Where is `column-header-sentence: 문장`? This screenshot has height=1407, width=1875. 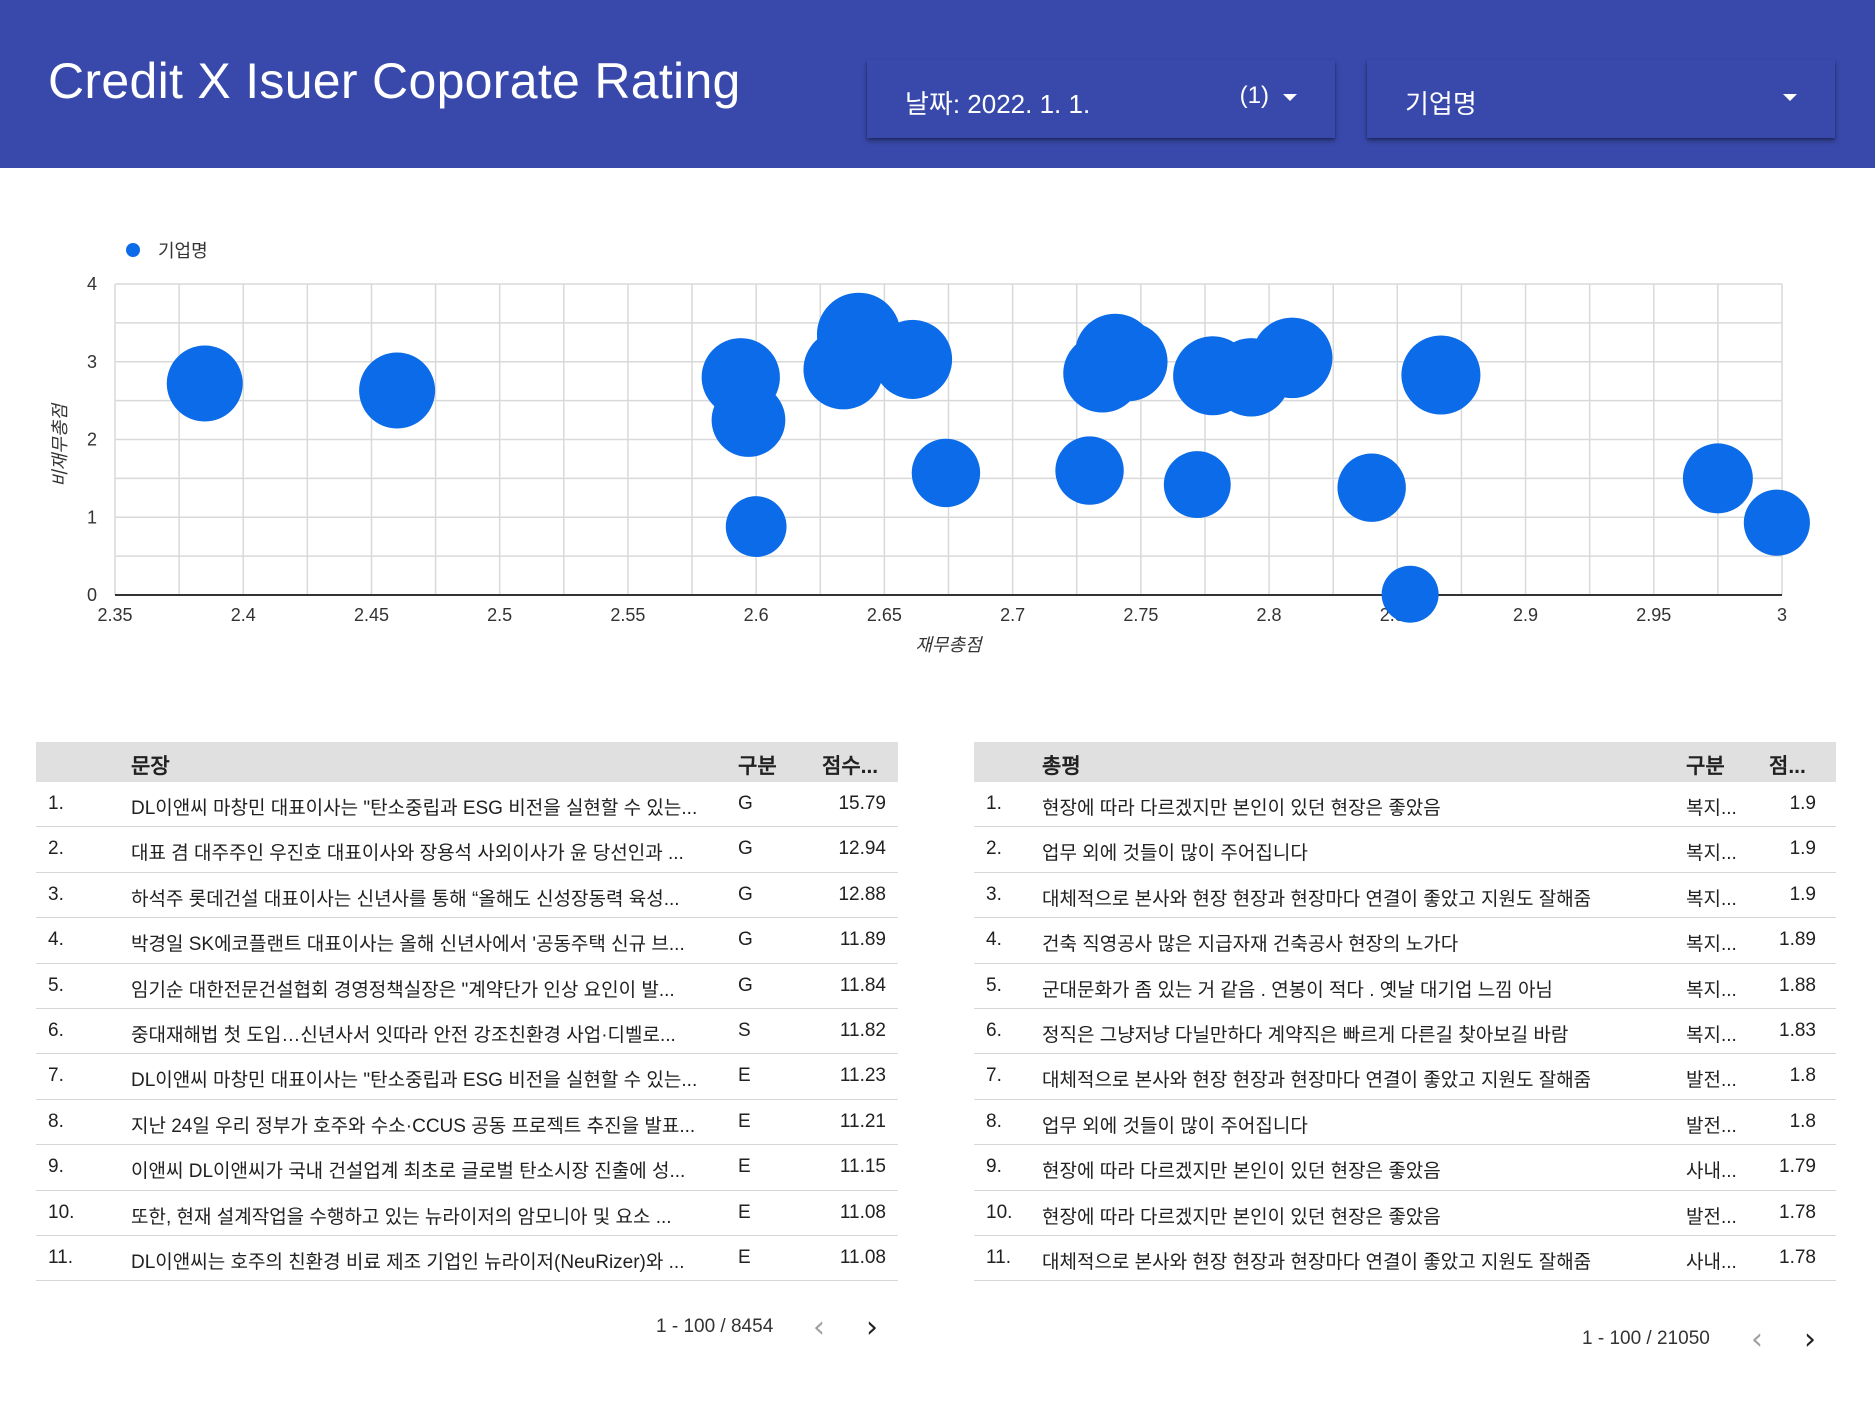
column-header-sentence: 문장 is located at coordinates (150, 765).